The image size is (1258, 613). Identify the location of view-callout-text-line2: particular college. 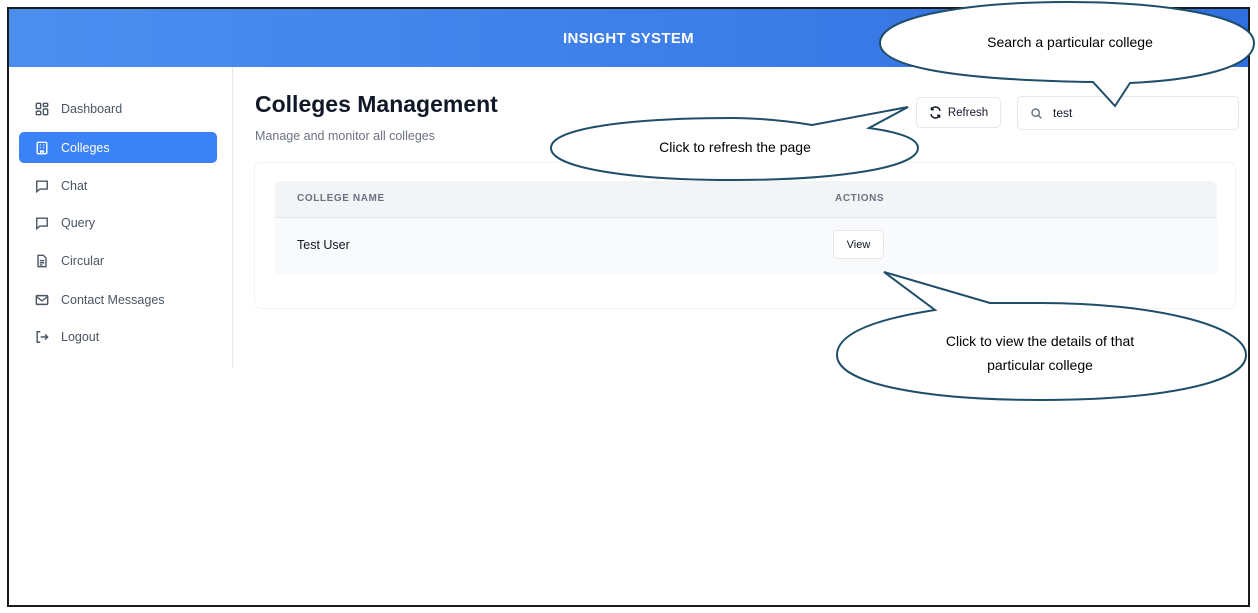
(1040, 365).